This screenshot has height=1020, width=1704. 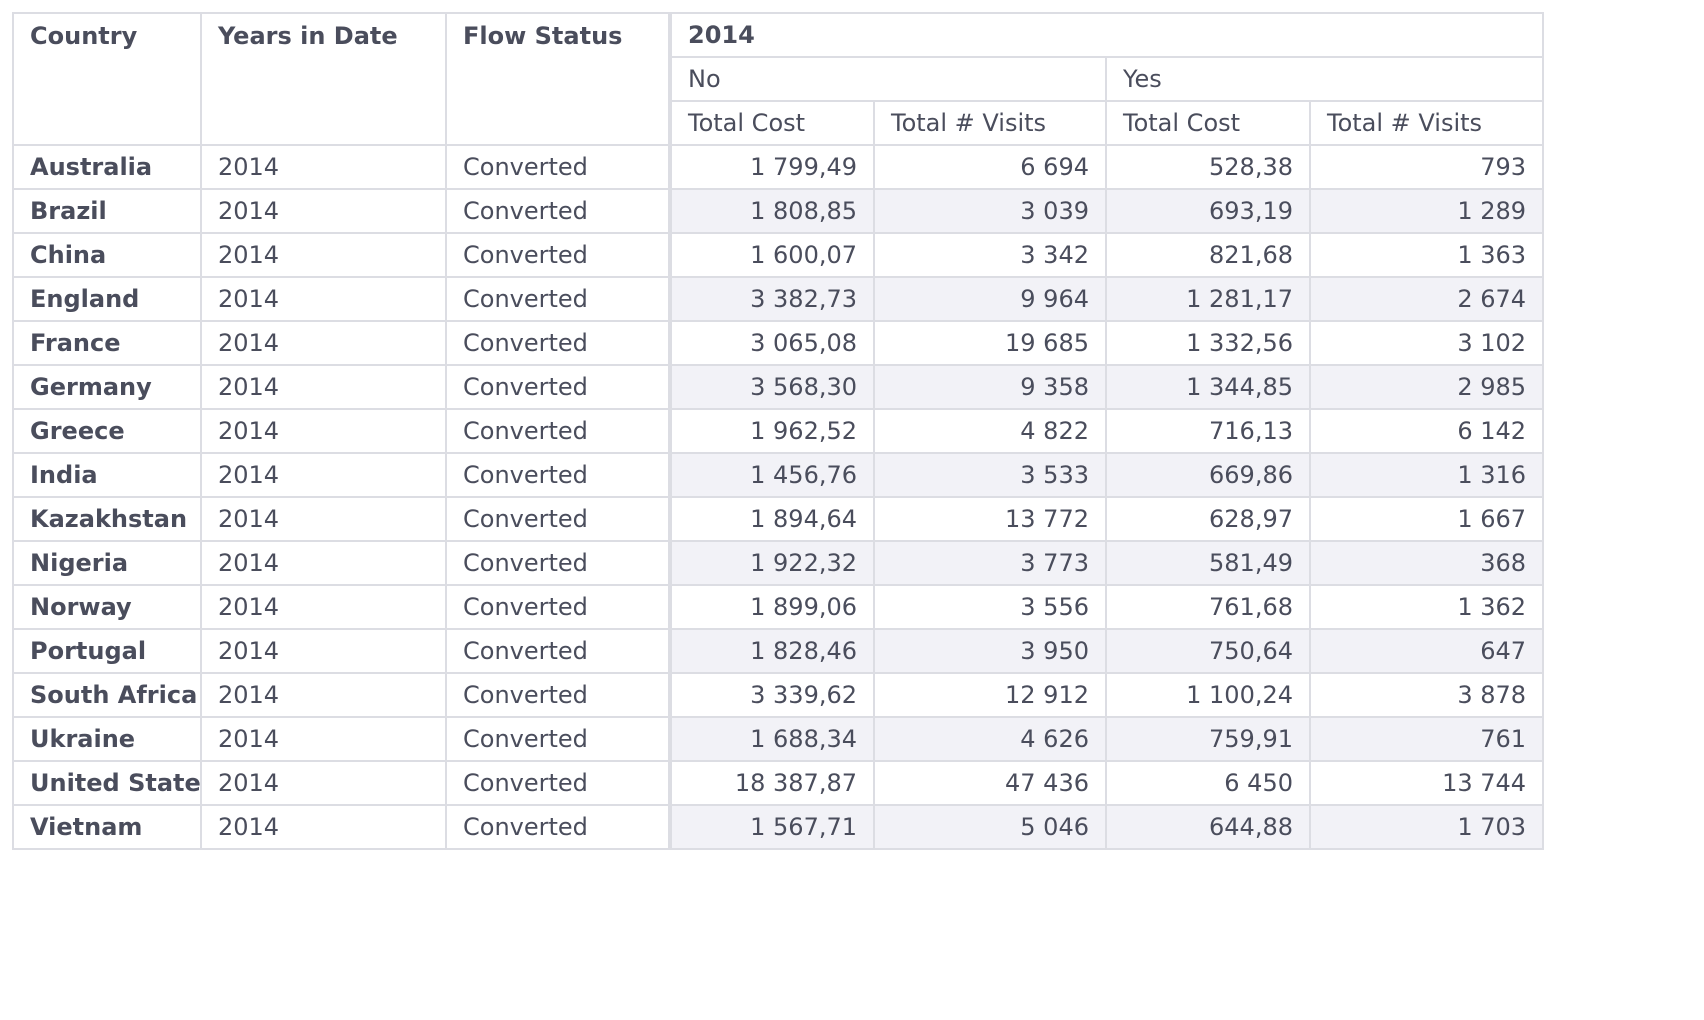 I want to click on row-no-total-cost-cell: 1 899,06, so click(x=771, y=607).